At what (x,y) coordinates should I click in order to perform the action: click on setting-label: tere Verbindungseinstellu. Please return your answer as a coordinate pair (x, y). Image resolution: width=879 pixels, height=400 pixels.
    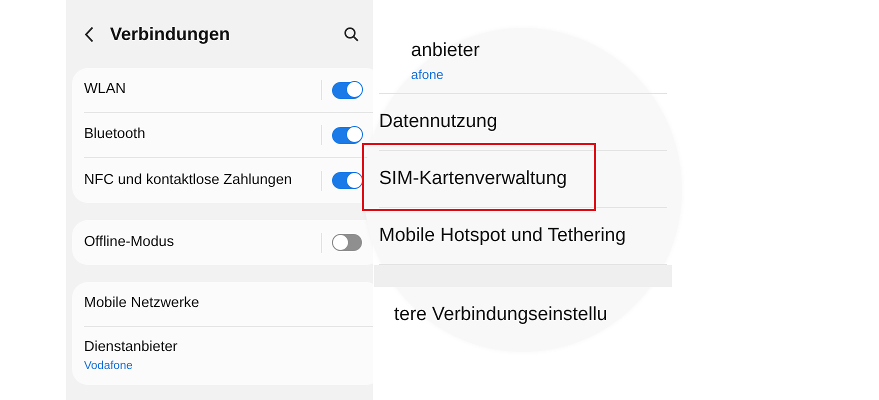
    Looking at the image, I should click on (501, 315).